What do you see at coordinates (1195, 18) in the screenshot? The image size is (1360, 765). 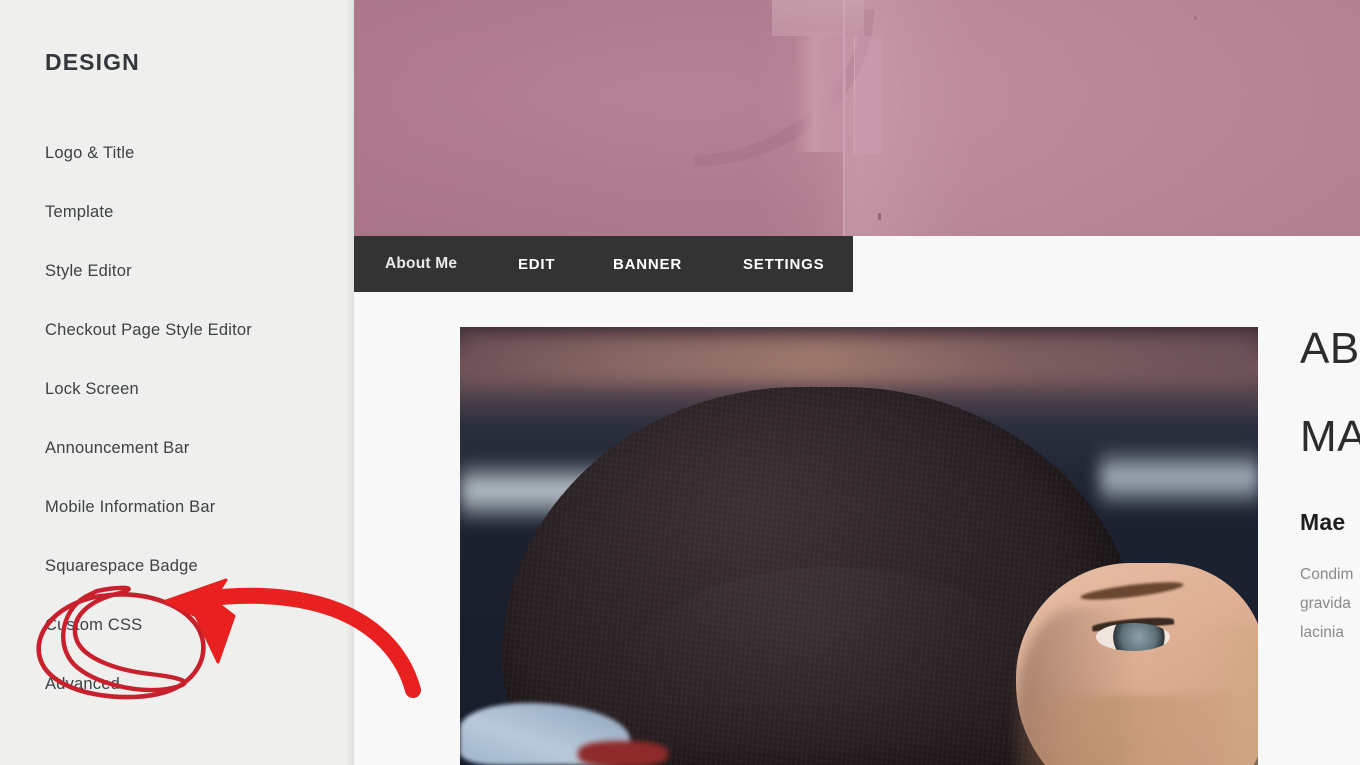 I see `banner-wall-speck` at bounding box center [1195, 18].